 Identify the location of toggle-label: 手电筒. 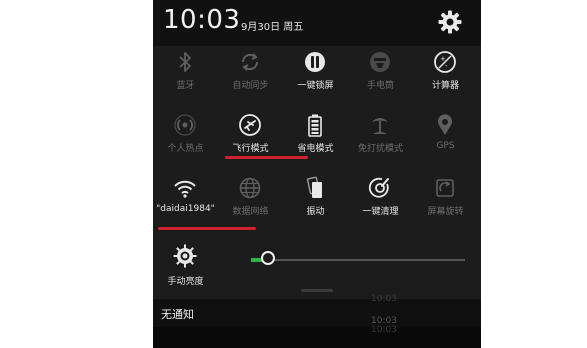
(380, 86).